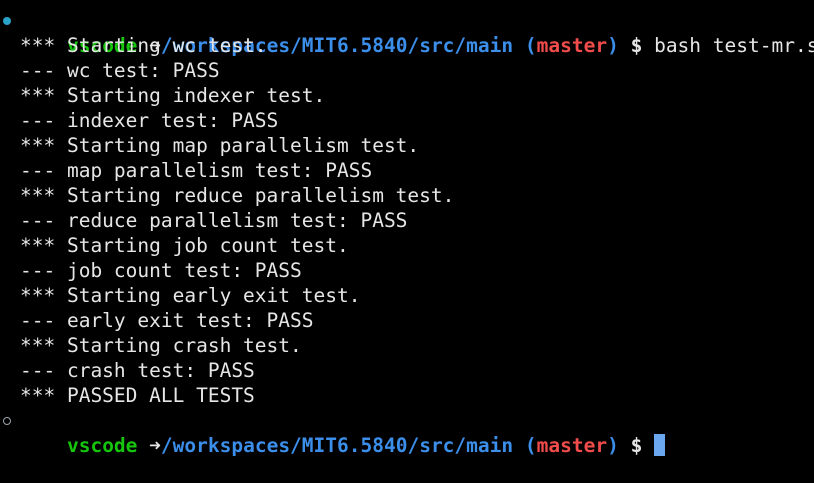 The width and height of the screenshot is (814, 483). I want to click on output-line: --- indexer test: PASS, so click(149, 120).